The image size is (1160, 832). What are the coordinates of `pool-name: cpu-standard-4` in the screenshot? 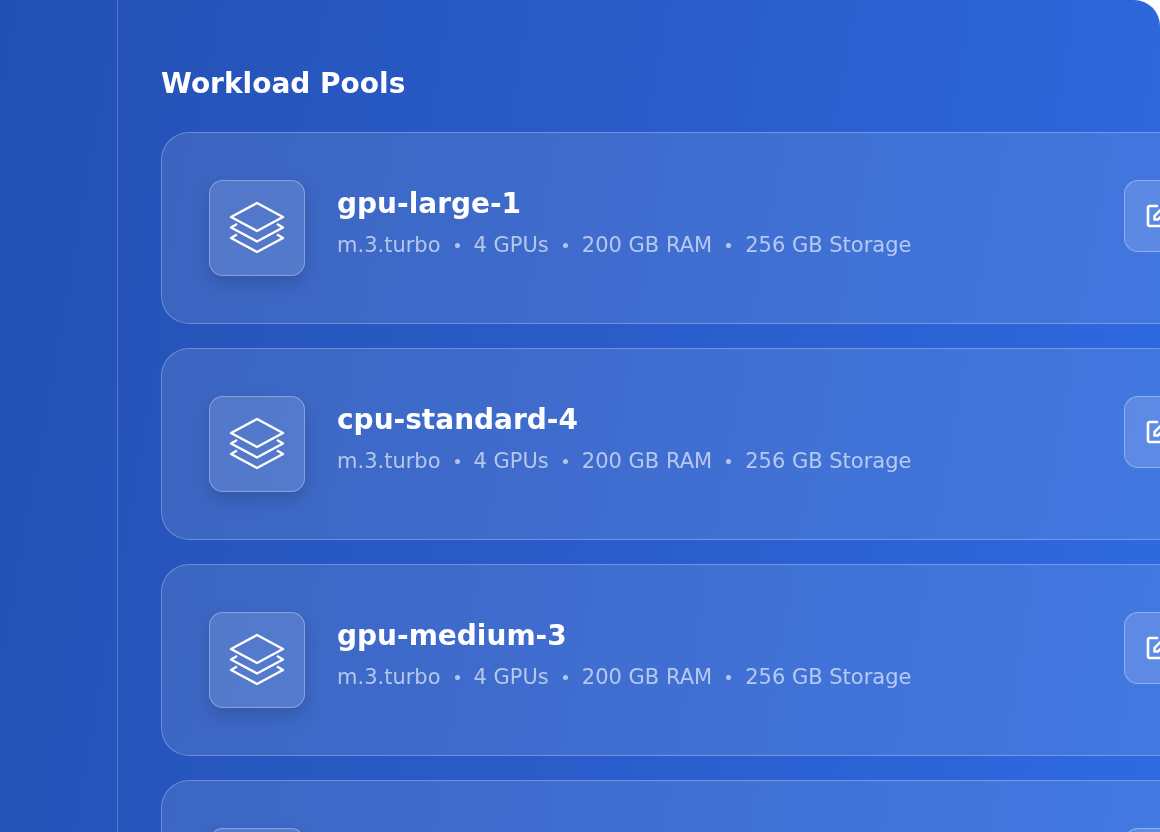 It's located at (458, 420).